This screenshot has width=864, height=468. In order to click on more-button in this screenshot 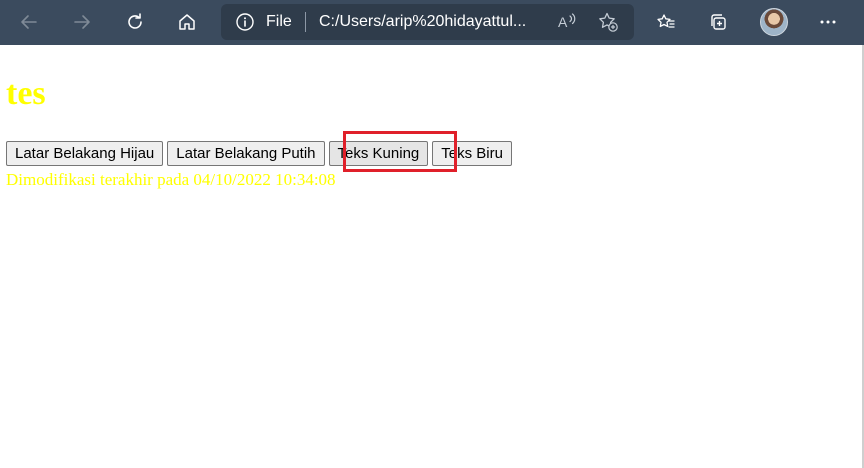, I will do `click(828, 22)`.